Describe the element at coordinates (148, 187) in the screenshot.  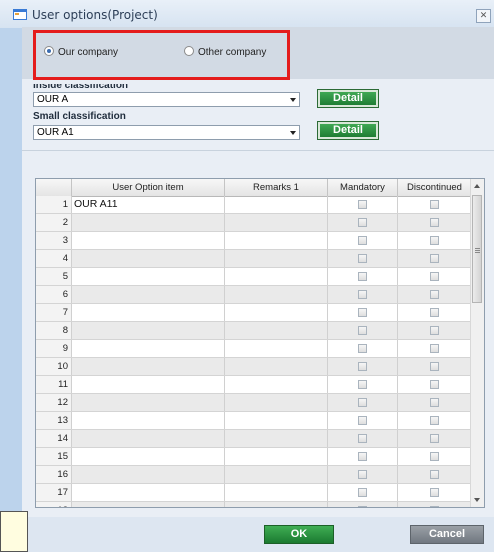
I see `col-header-user-option-item: User Option item` at that location.